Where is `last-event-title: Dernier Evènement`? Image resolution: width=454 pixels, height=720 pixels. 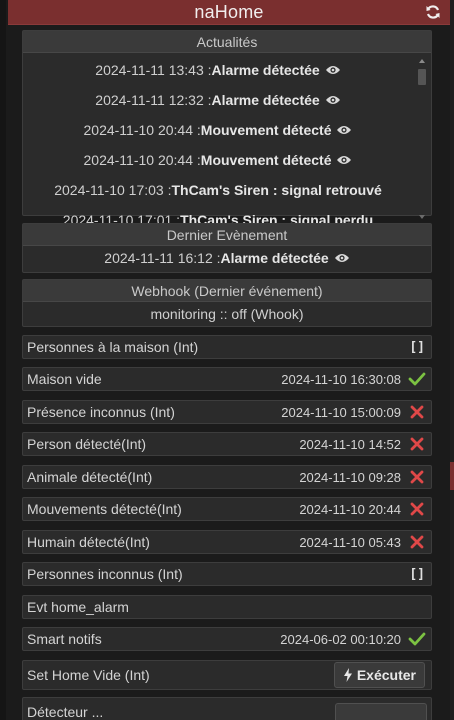 last-event-title: Dernier Evènement is located at coordinates (227, 235).